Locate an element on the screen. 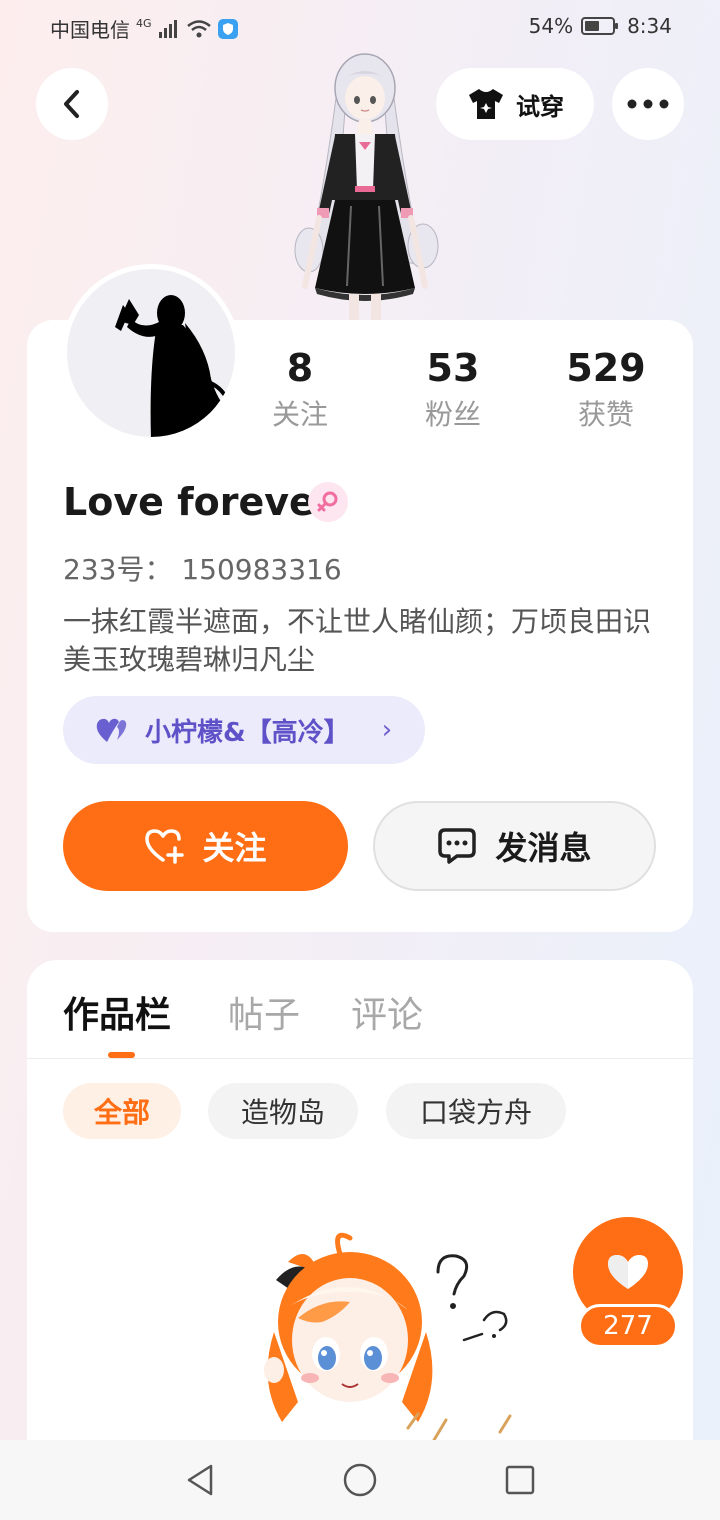 This screenshot has height=1520, width=720. following-label: 关注 is located at coordinates (299, 414).